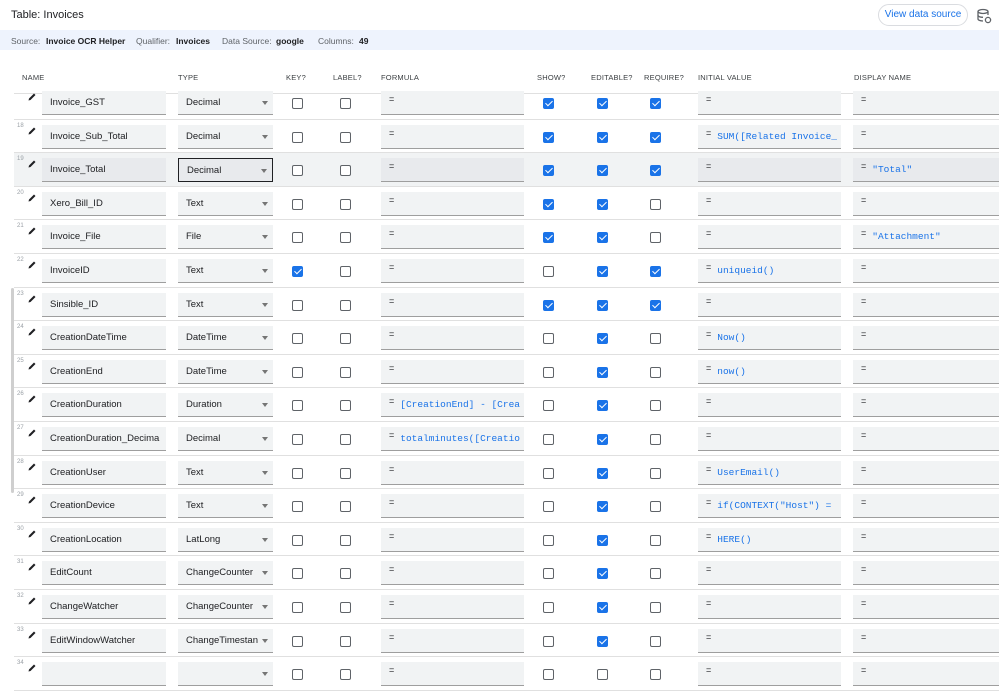 This screenshot has width=999, height=691. Describe the element at coordinates (769, 136) in the screenshot. I see `initial-value-field: = SUM([Related Invoice_` at that location.